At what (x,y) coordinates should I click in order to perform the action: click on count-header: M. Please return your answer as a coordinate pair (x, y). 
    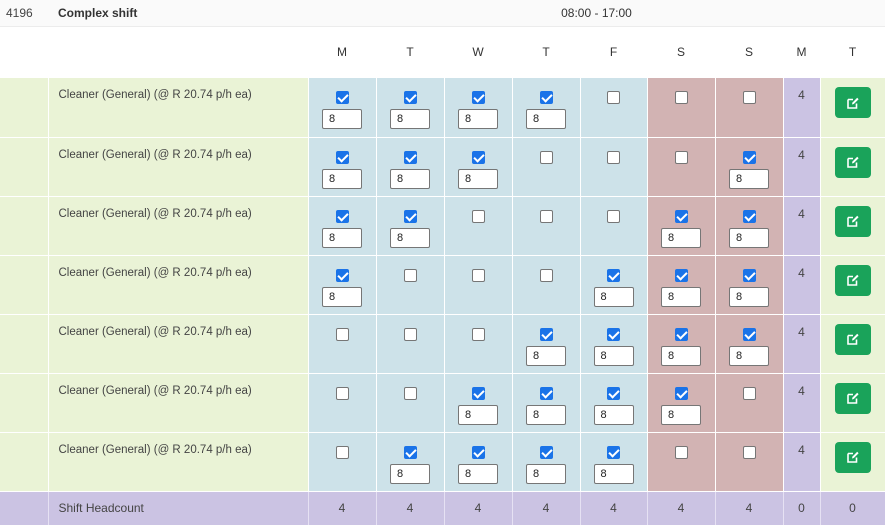
    Looking at the image, I should click on (801, 52).